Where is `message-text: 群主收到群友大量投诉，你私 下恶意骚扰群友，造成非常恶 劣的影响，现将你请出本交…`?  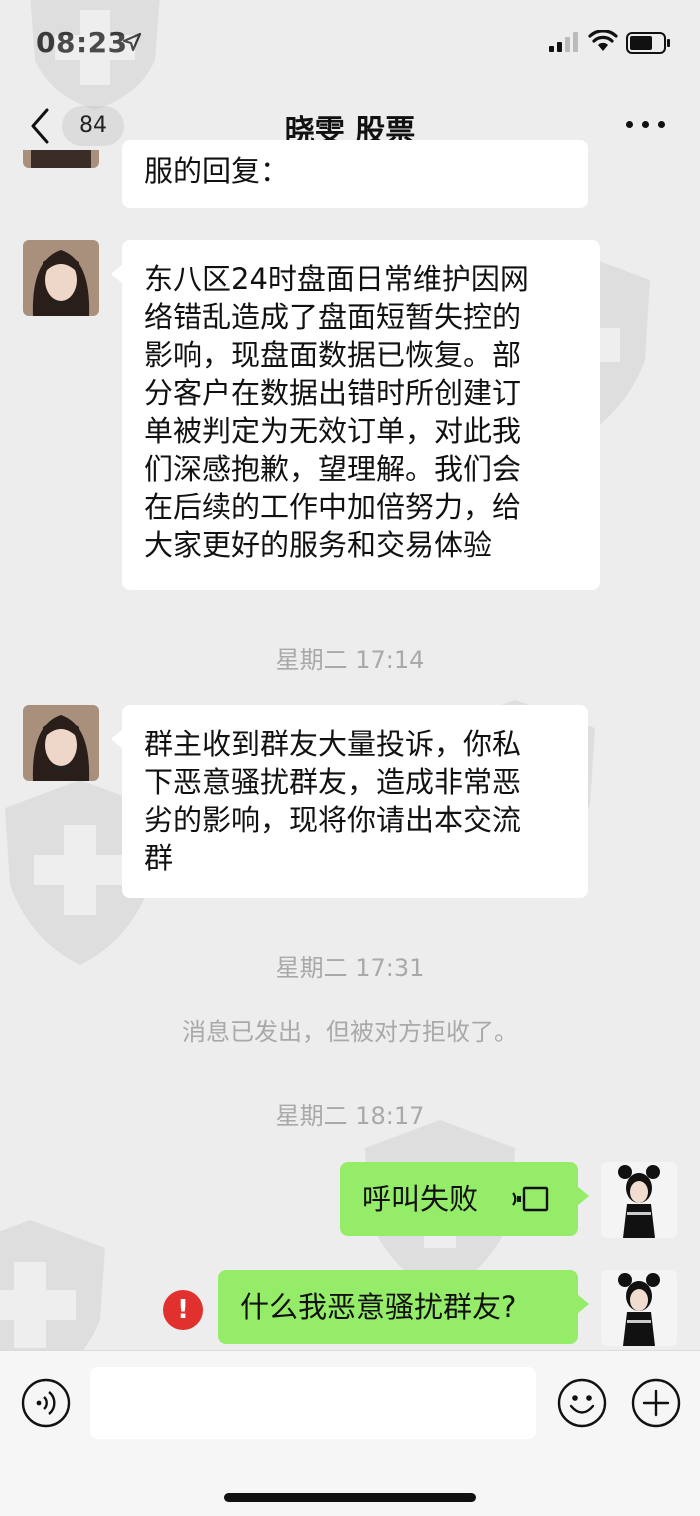 message-text: 群主收到群友大量投诉，你私 下恶意骚扰群友，造成非常恶 劣的影响，现将你请出本交… is located at coordinates (333, 801).